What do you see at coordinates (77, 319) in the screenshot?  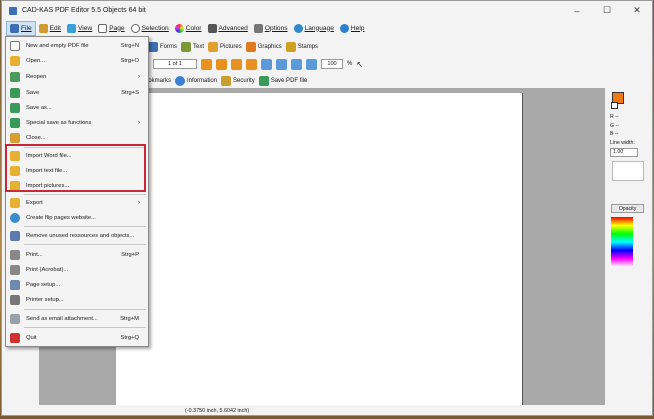 I see `menu-send-email: Send as email attachment... Strg+M` at bounding box center [77, 319].